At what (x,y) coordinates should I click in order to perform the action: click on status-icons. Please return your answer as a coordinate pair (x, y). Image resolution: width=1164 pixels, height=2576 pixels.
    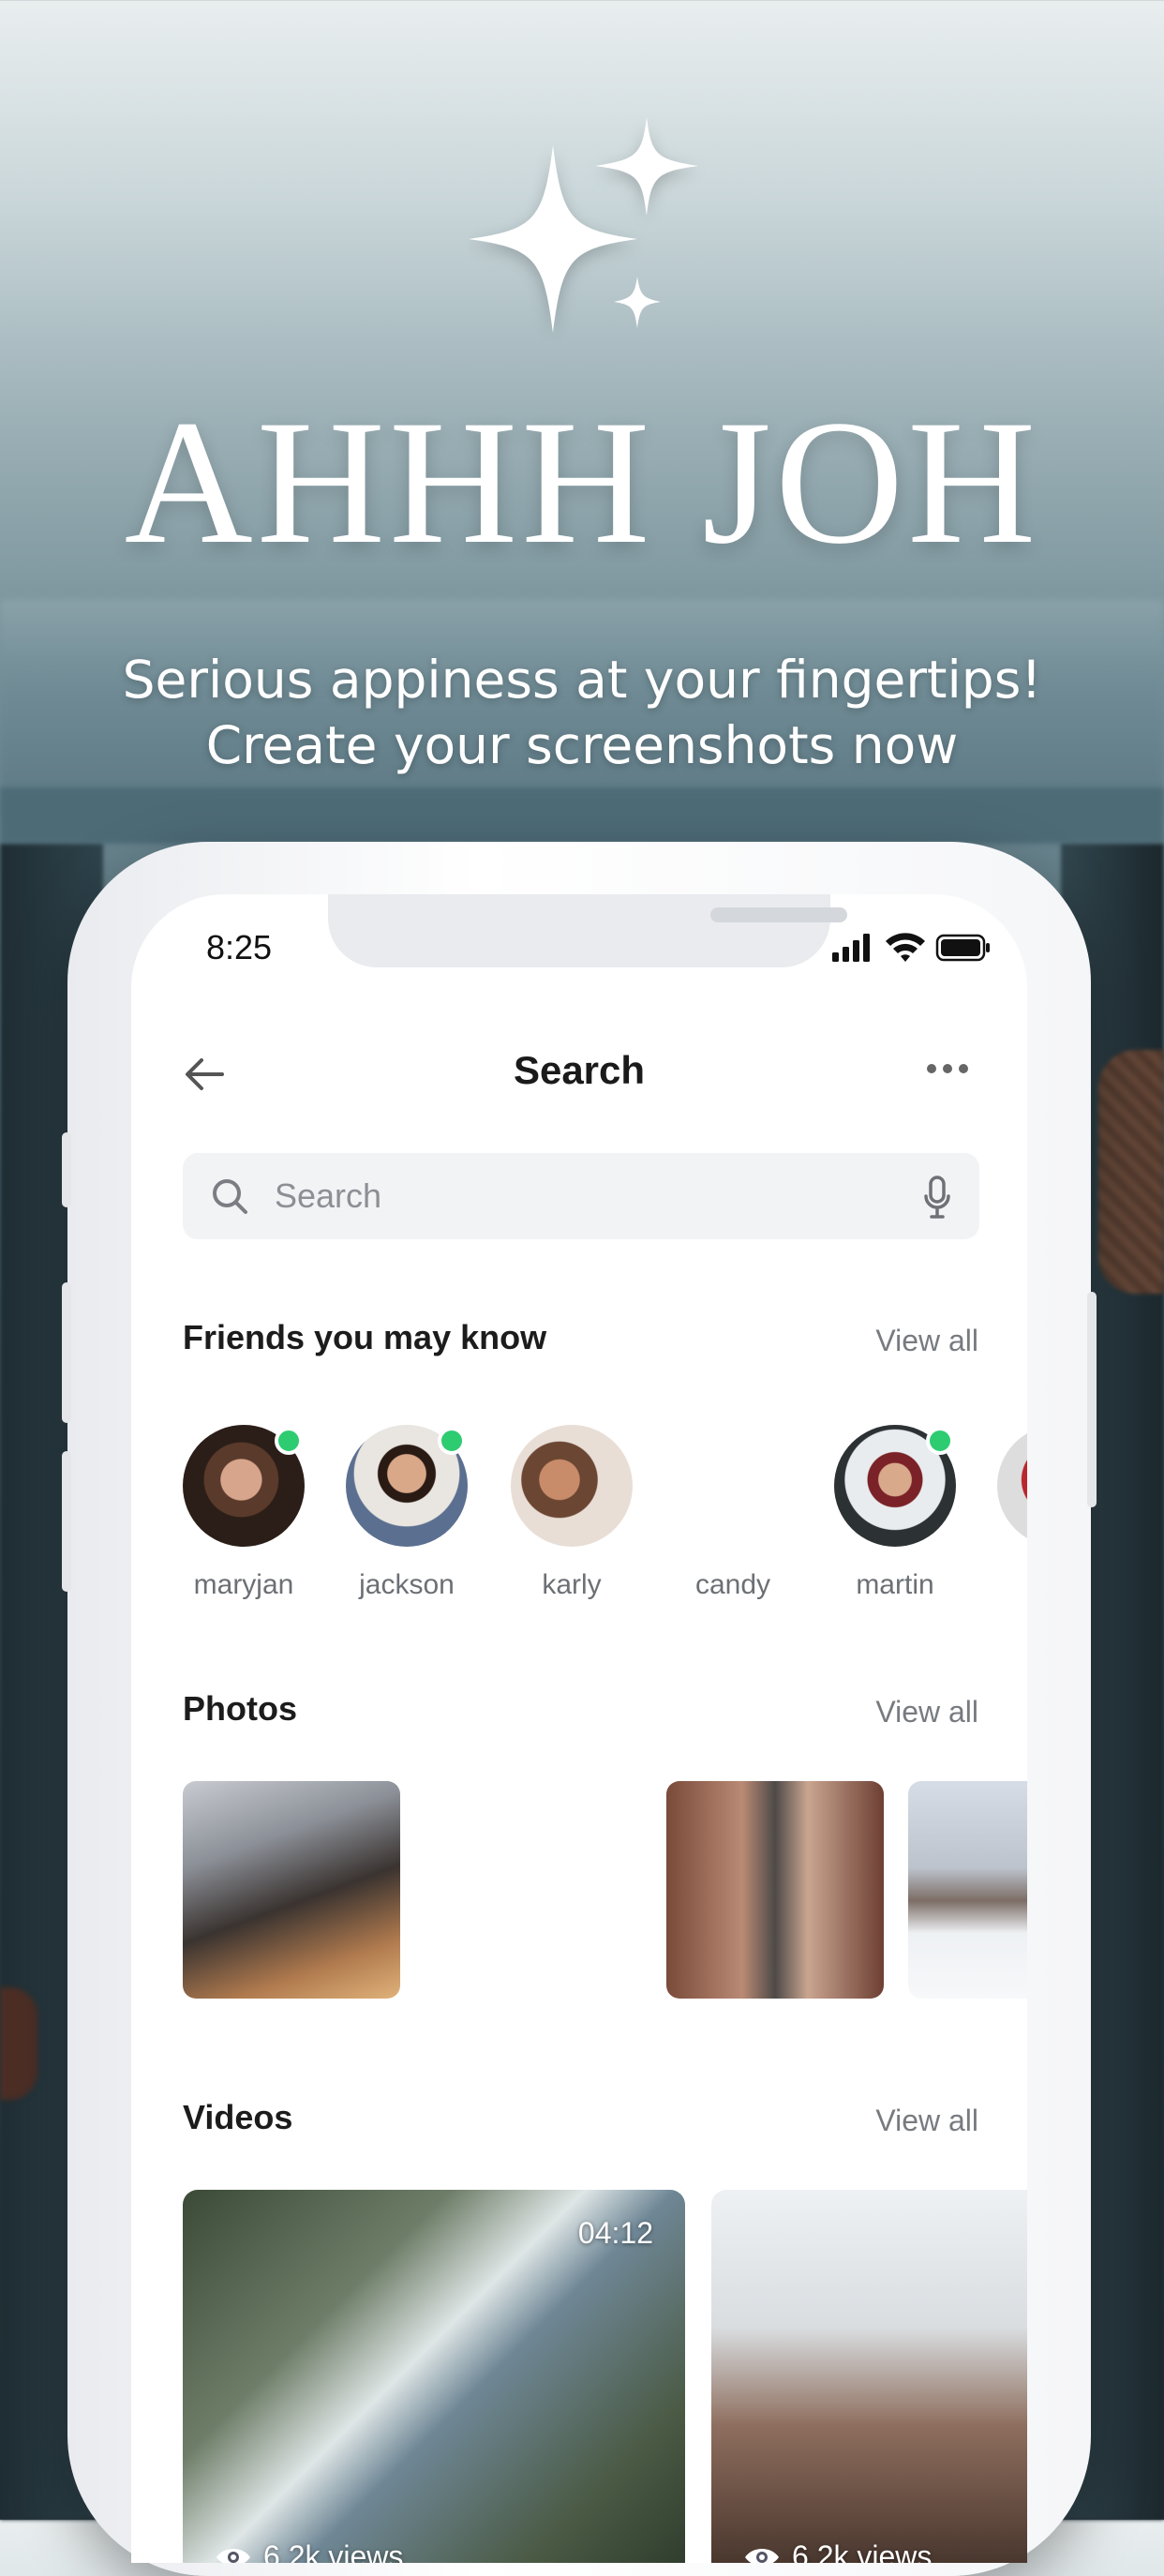
    Looking at the image, I should click on (911, 947).